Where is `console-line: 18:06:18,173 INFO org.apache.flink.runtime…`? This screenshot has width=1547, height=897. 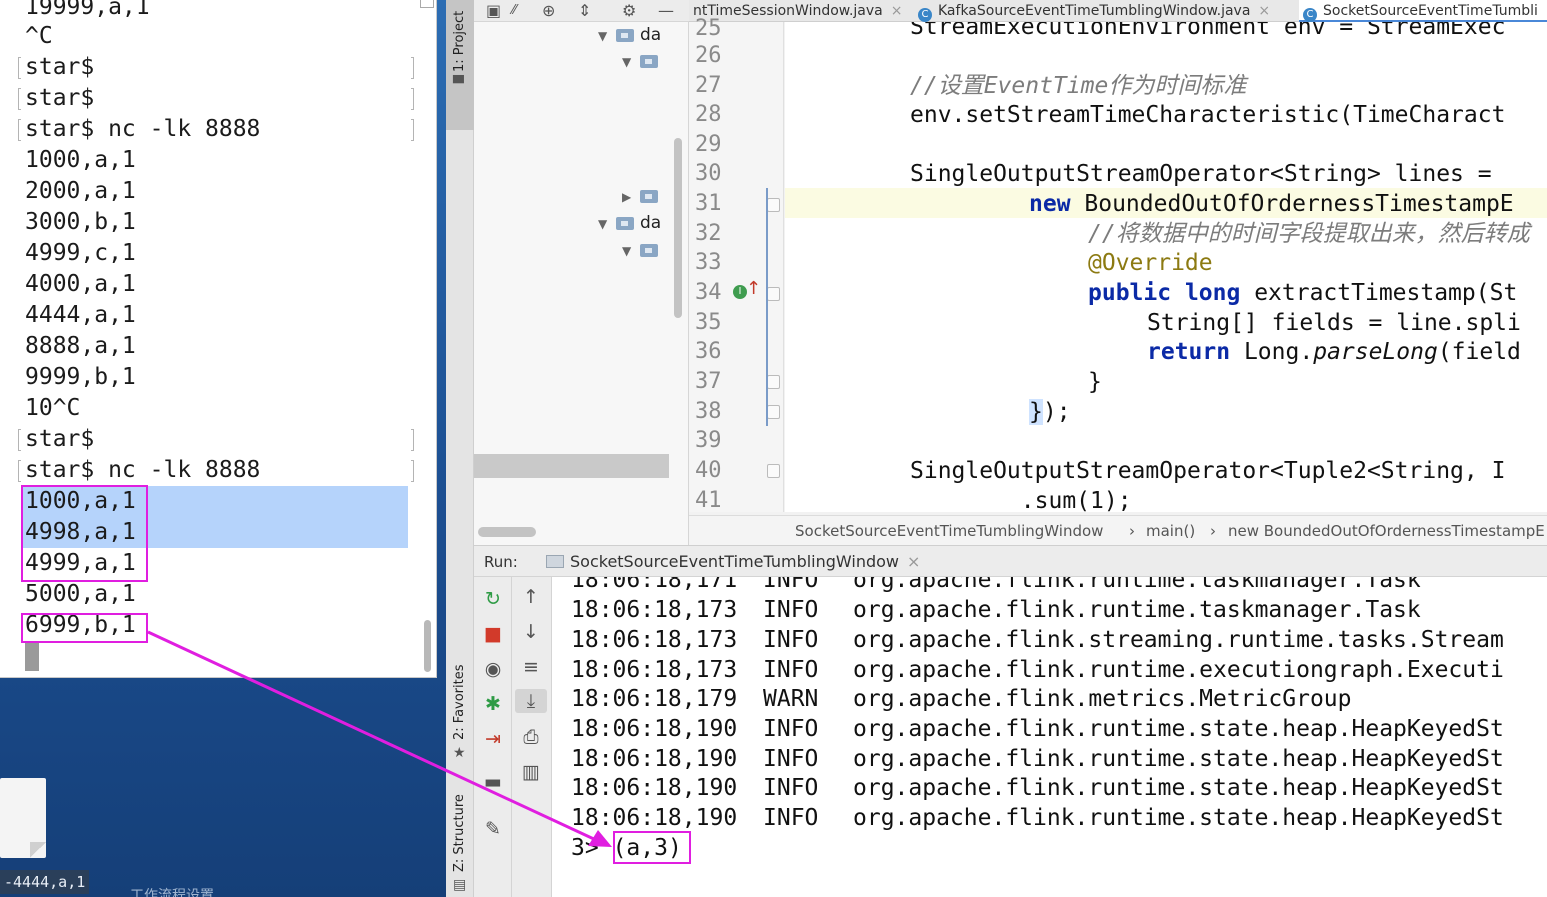 console-line: 18:06:18,173 INFO org.apache.flink.runtime… is located at coordinates (996, 610).